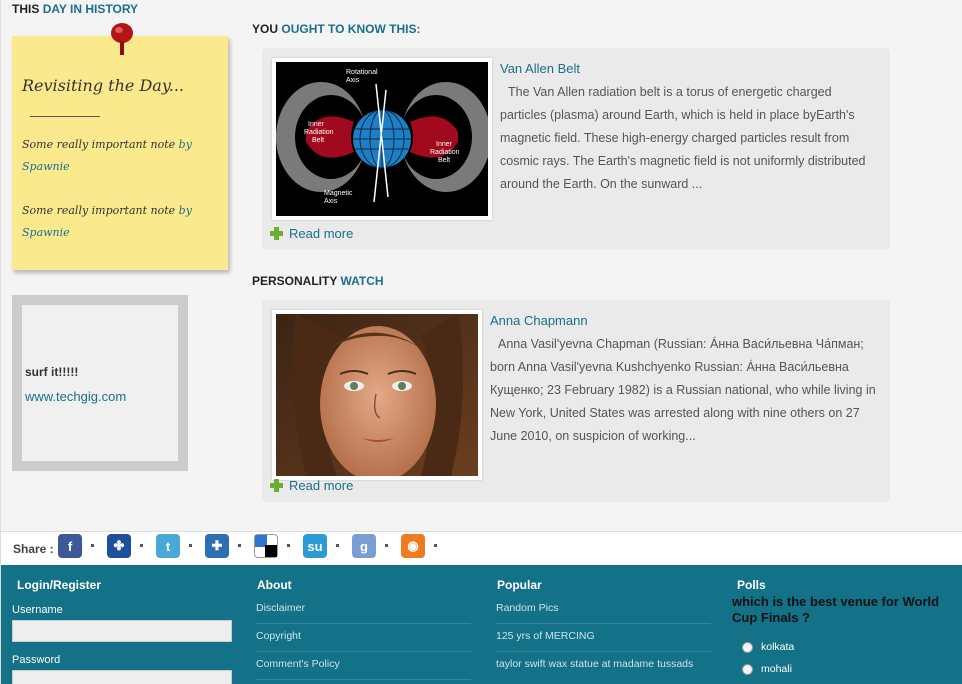 The height and width of the screenshot is (684, 962). I want to click on portrait-image, so click(377, 398).